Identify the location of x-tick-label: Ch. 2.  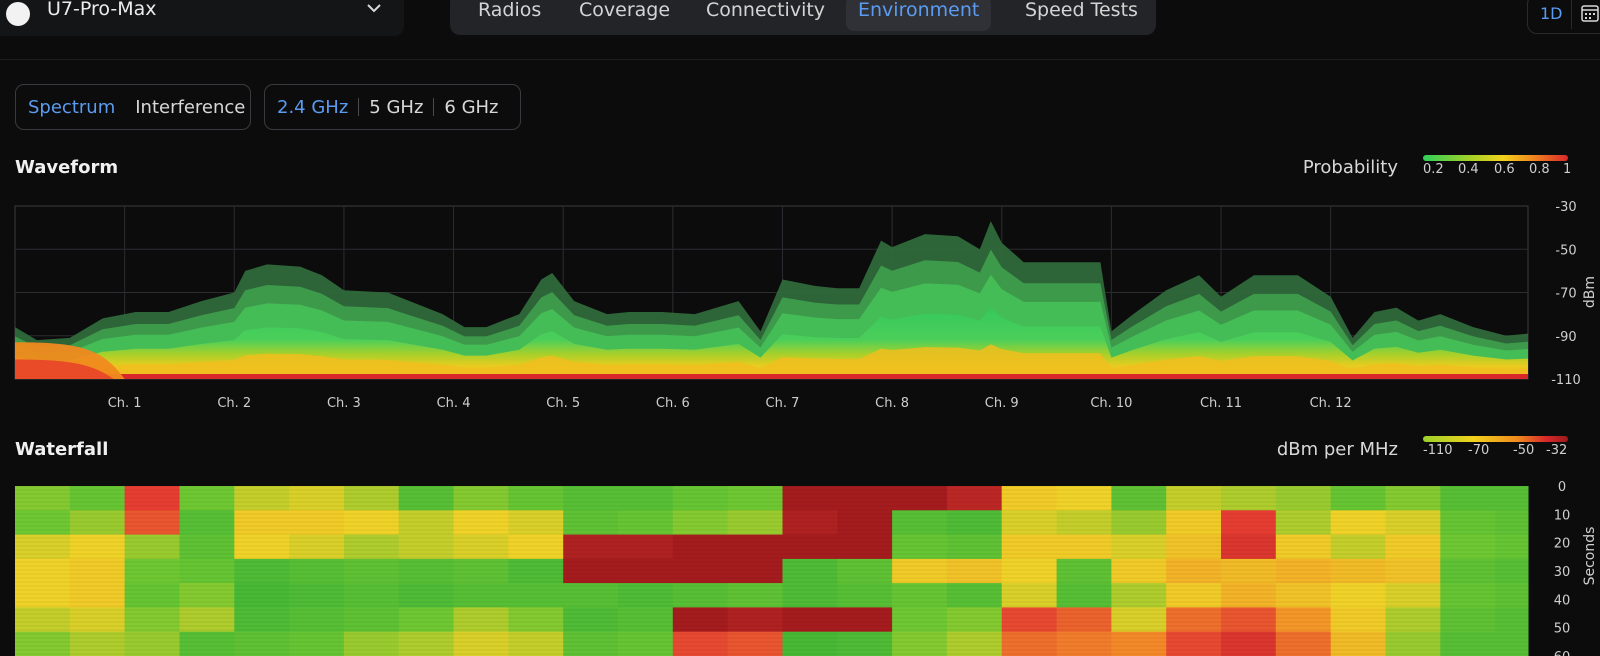
(234, 403).